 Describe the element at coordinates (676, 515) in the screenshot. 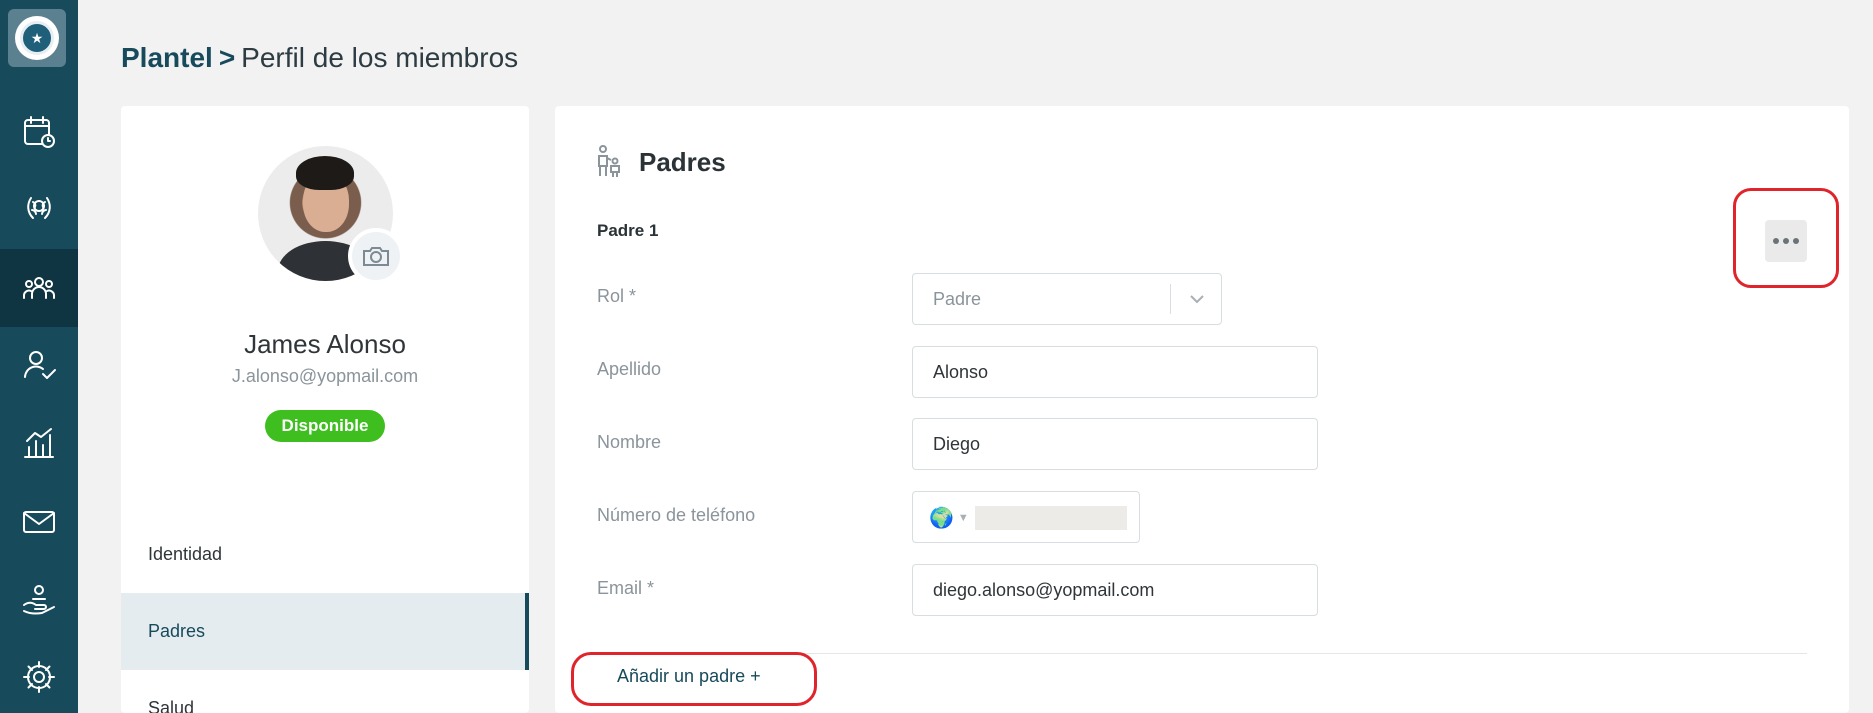

I see `telefono-label: Número de teléfono` at that location.